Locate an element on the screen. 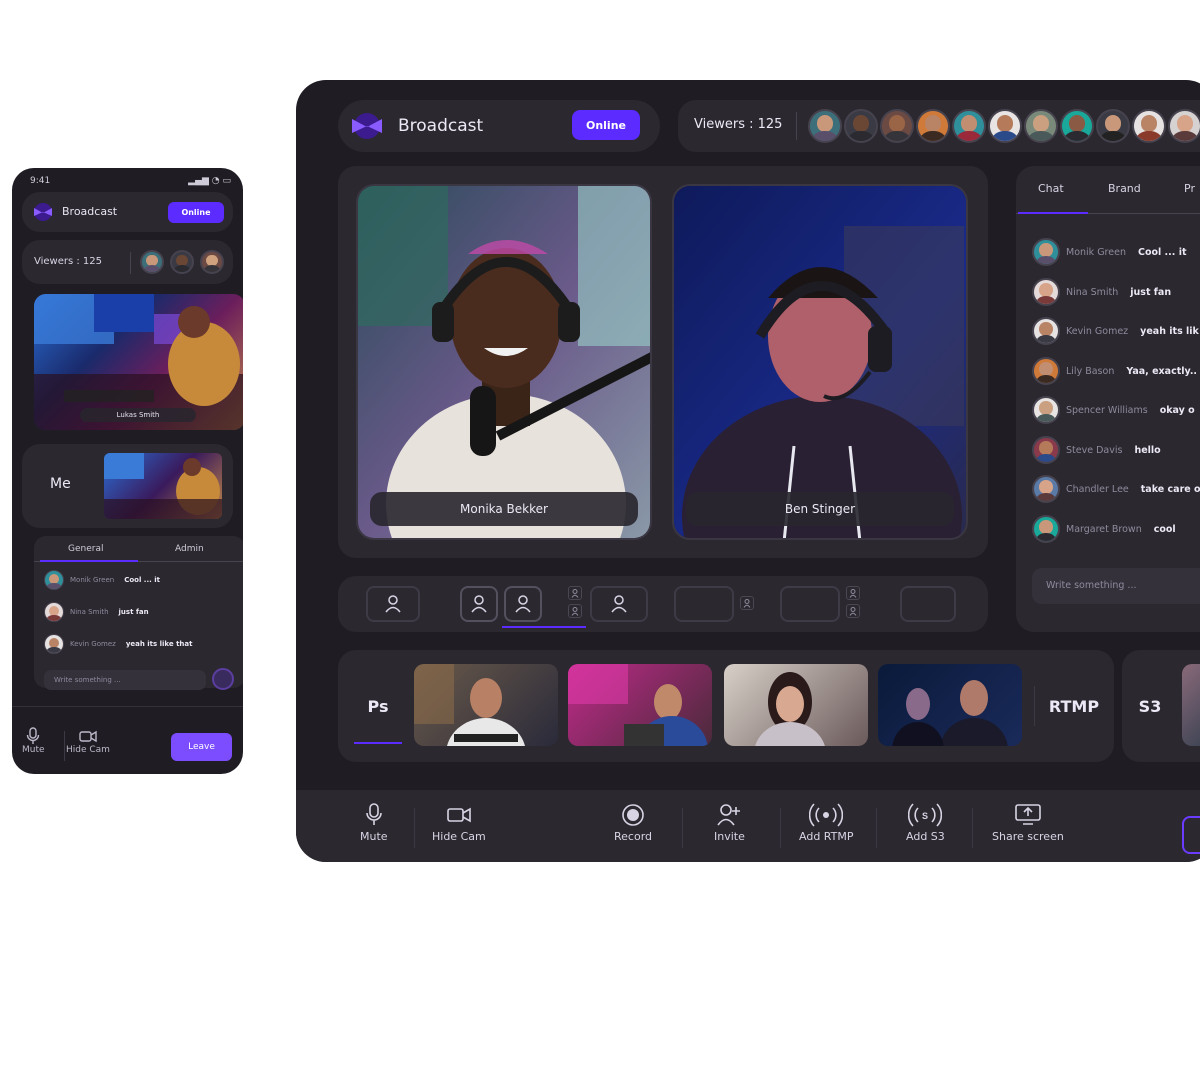 Image resolution: width=1200 pixels, height=1073 pixels. speaker-tile: Monika Bekker is located at coordinates (504, 362).